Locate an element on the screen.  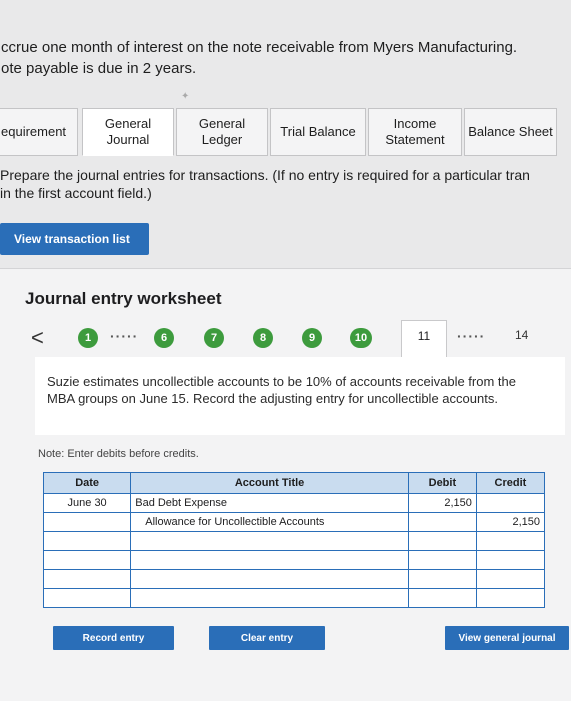
view-general-journal-button: View general journal is located at coordinates (507, 638).